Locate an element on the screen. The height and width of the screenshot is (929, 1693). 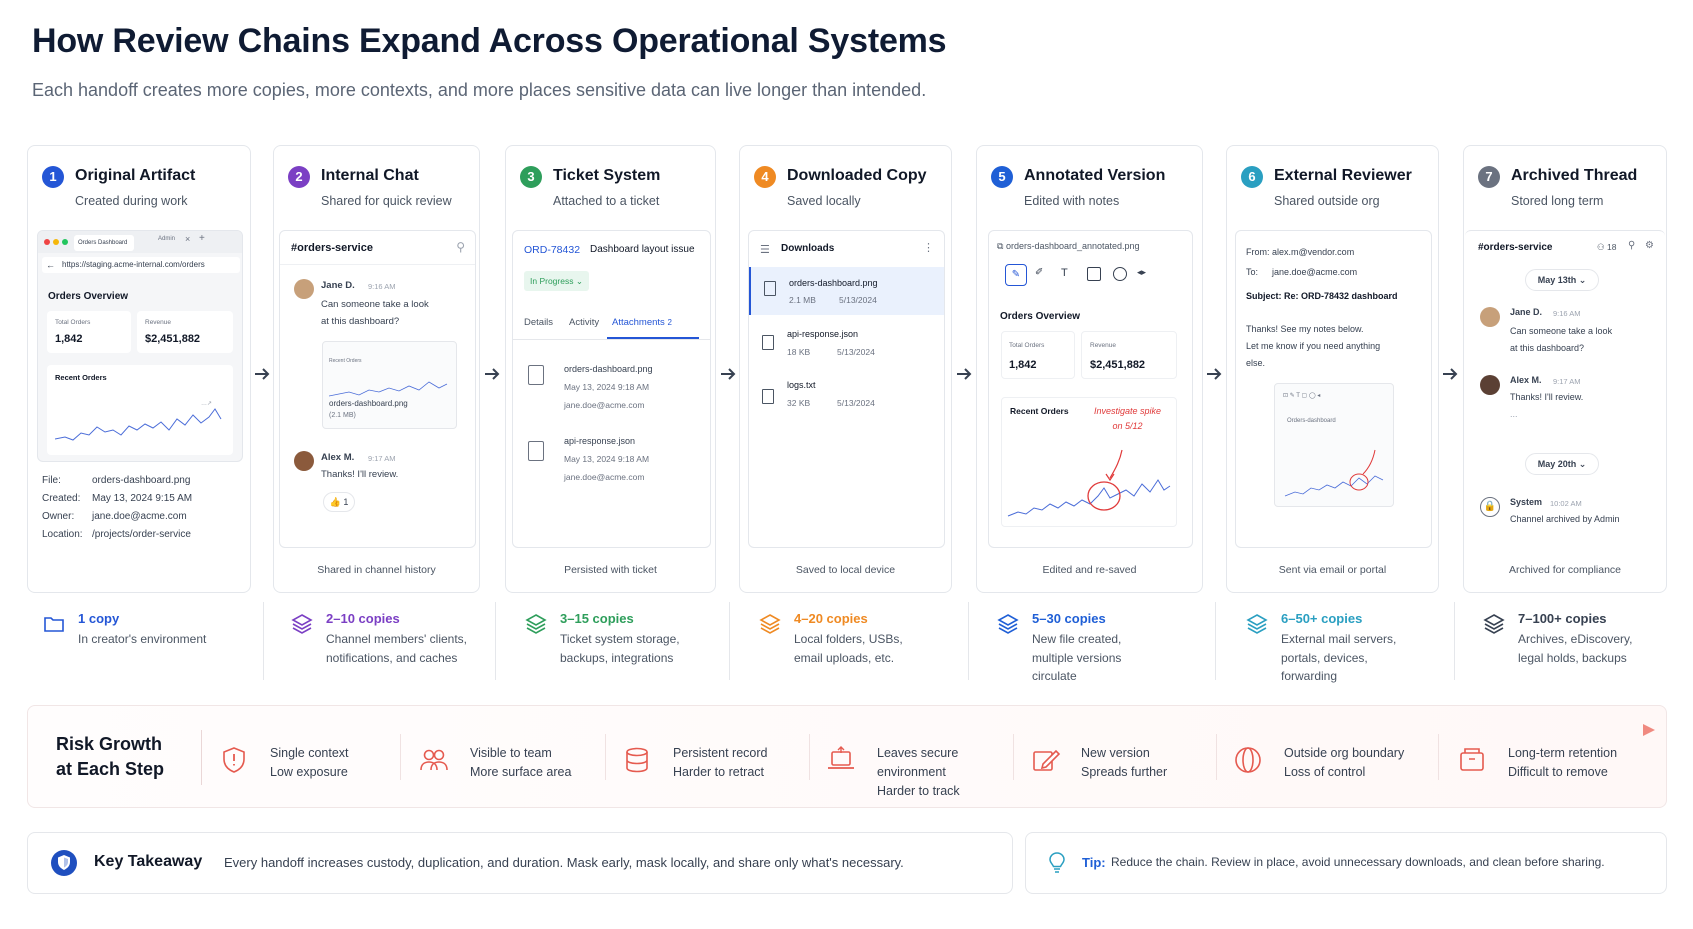
shape-tool-icon is located at coordinates (1120, 274).